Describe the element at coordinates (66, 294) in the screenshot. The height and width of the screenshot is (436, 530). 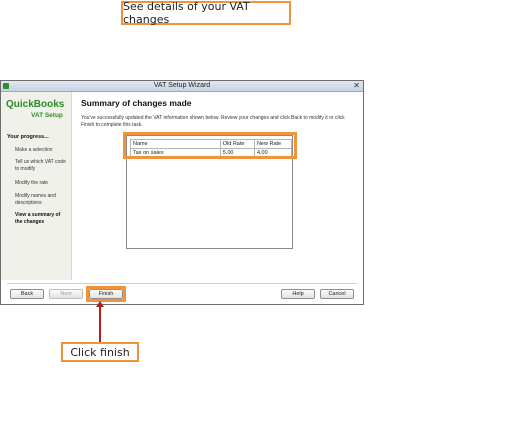
I see `next-button: Next` at that location.